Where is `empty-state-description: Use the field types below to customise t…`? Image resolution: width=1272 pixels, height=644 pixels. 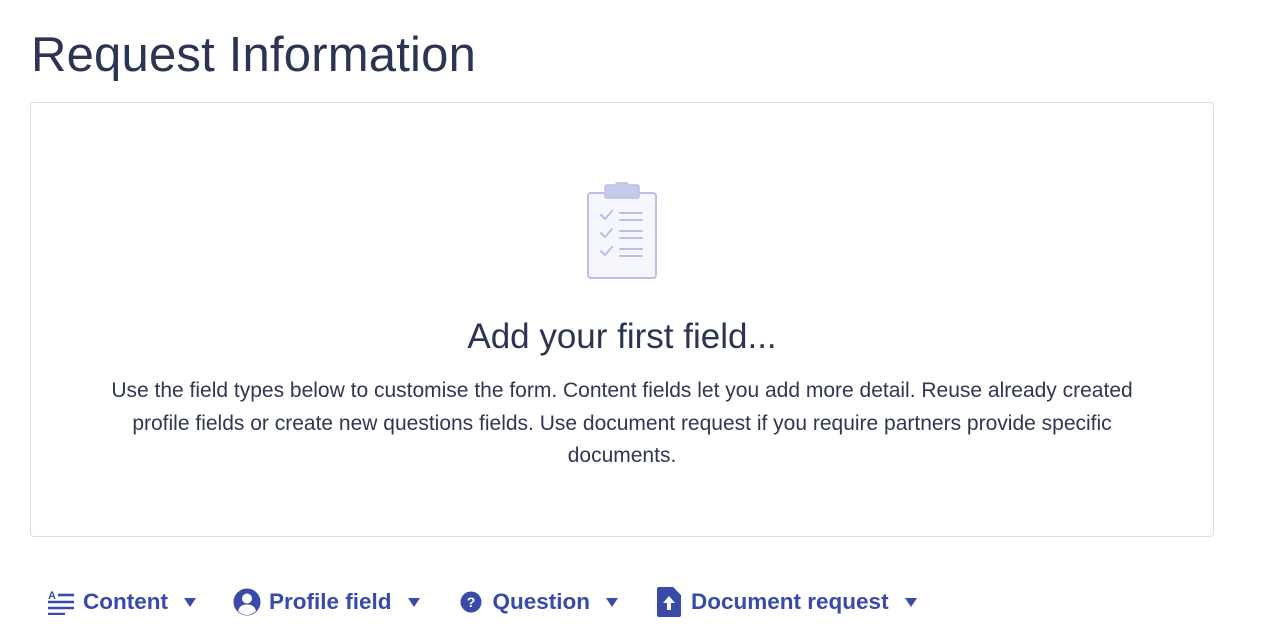
empty-state-description: Use the field types below to customise t… is located at coordinates (622, 423).